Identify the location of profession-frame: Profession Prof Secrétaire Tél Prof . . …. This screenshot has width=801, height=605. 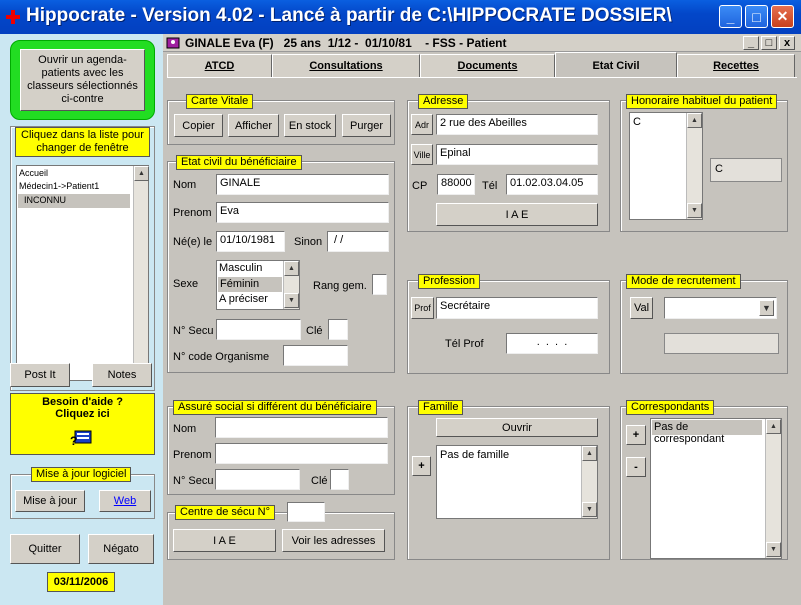
(508, 324).